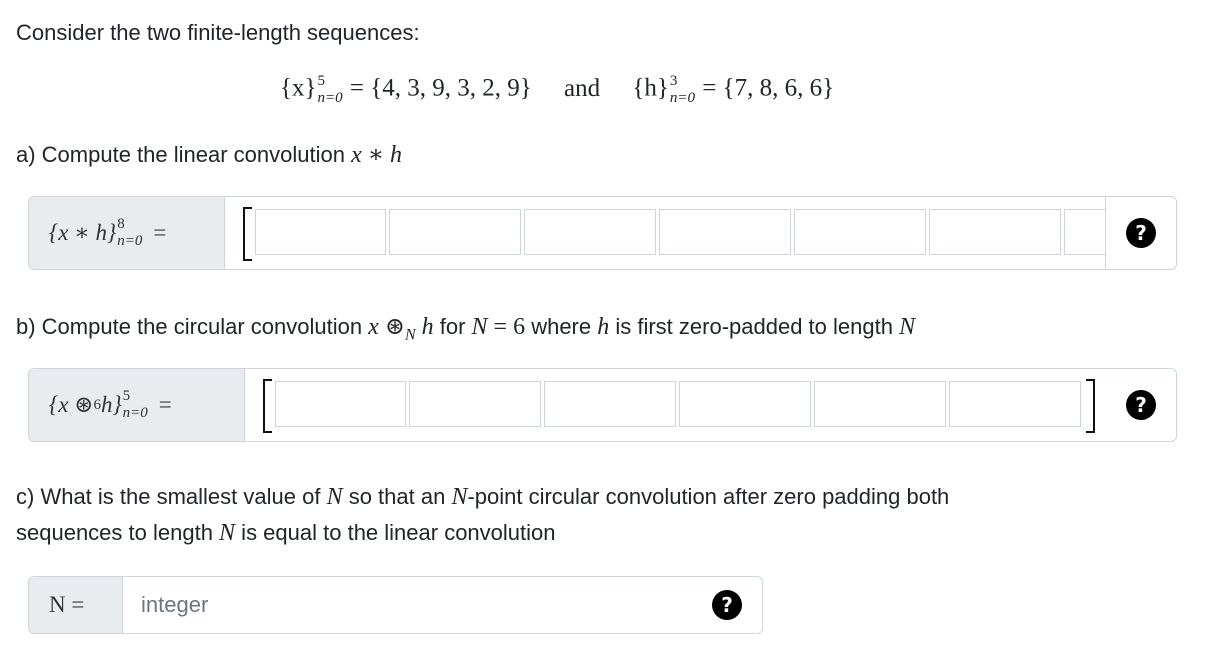 The width and height of the screenshot is (1208, 654). What do you see at coordinates (184, 154) in the screenshot?
I see `part-a-text: a) Compute the linear convolution` at bounding box center [184, 154].